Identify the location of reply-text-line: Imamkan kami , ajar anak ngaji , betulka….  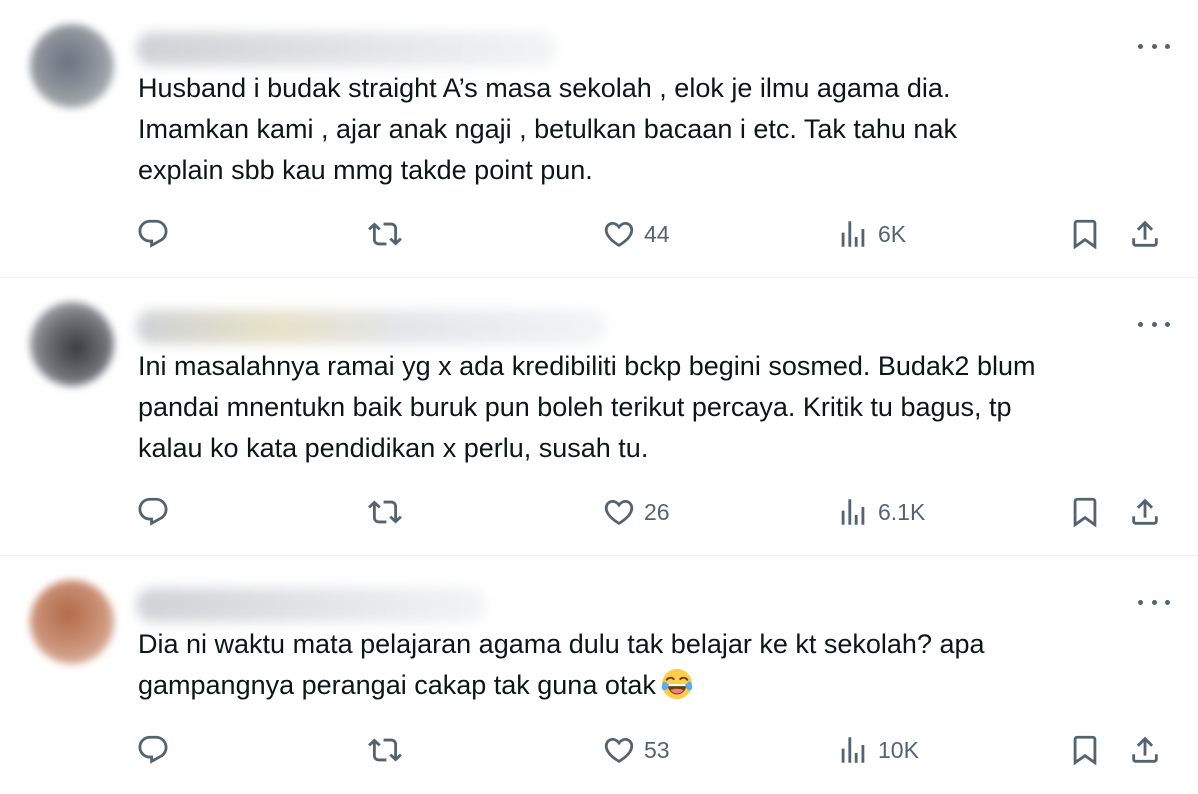
(547, 129).